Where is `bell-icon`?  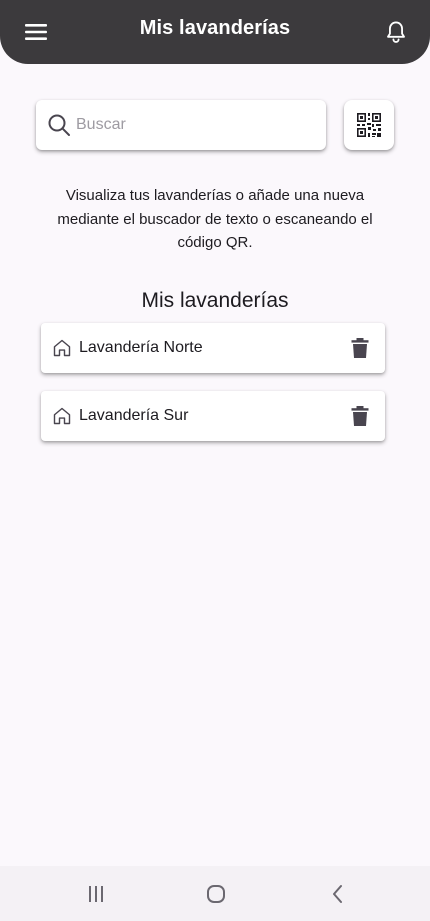 bell-icon is located at coordinates (396, 32).